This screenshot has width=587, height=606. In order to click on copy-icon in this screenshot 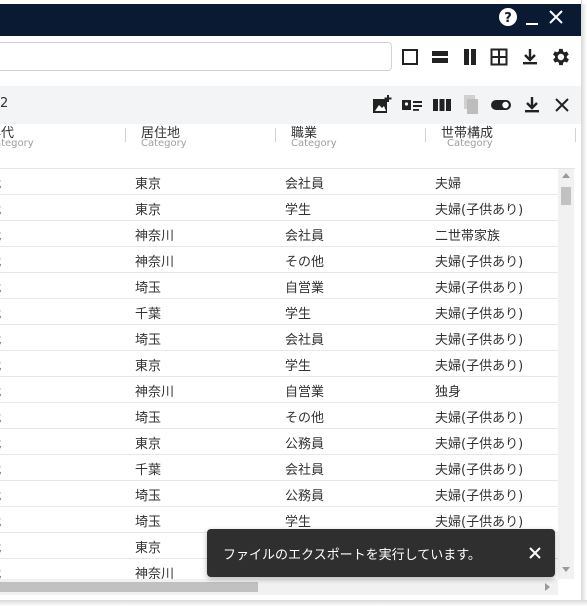, I will do `click(471, 105)`.